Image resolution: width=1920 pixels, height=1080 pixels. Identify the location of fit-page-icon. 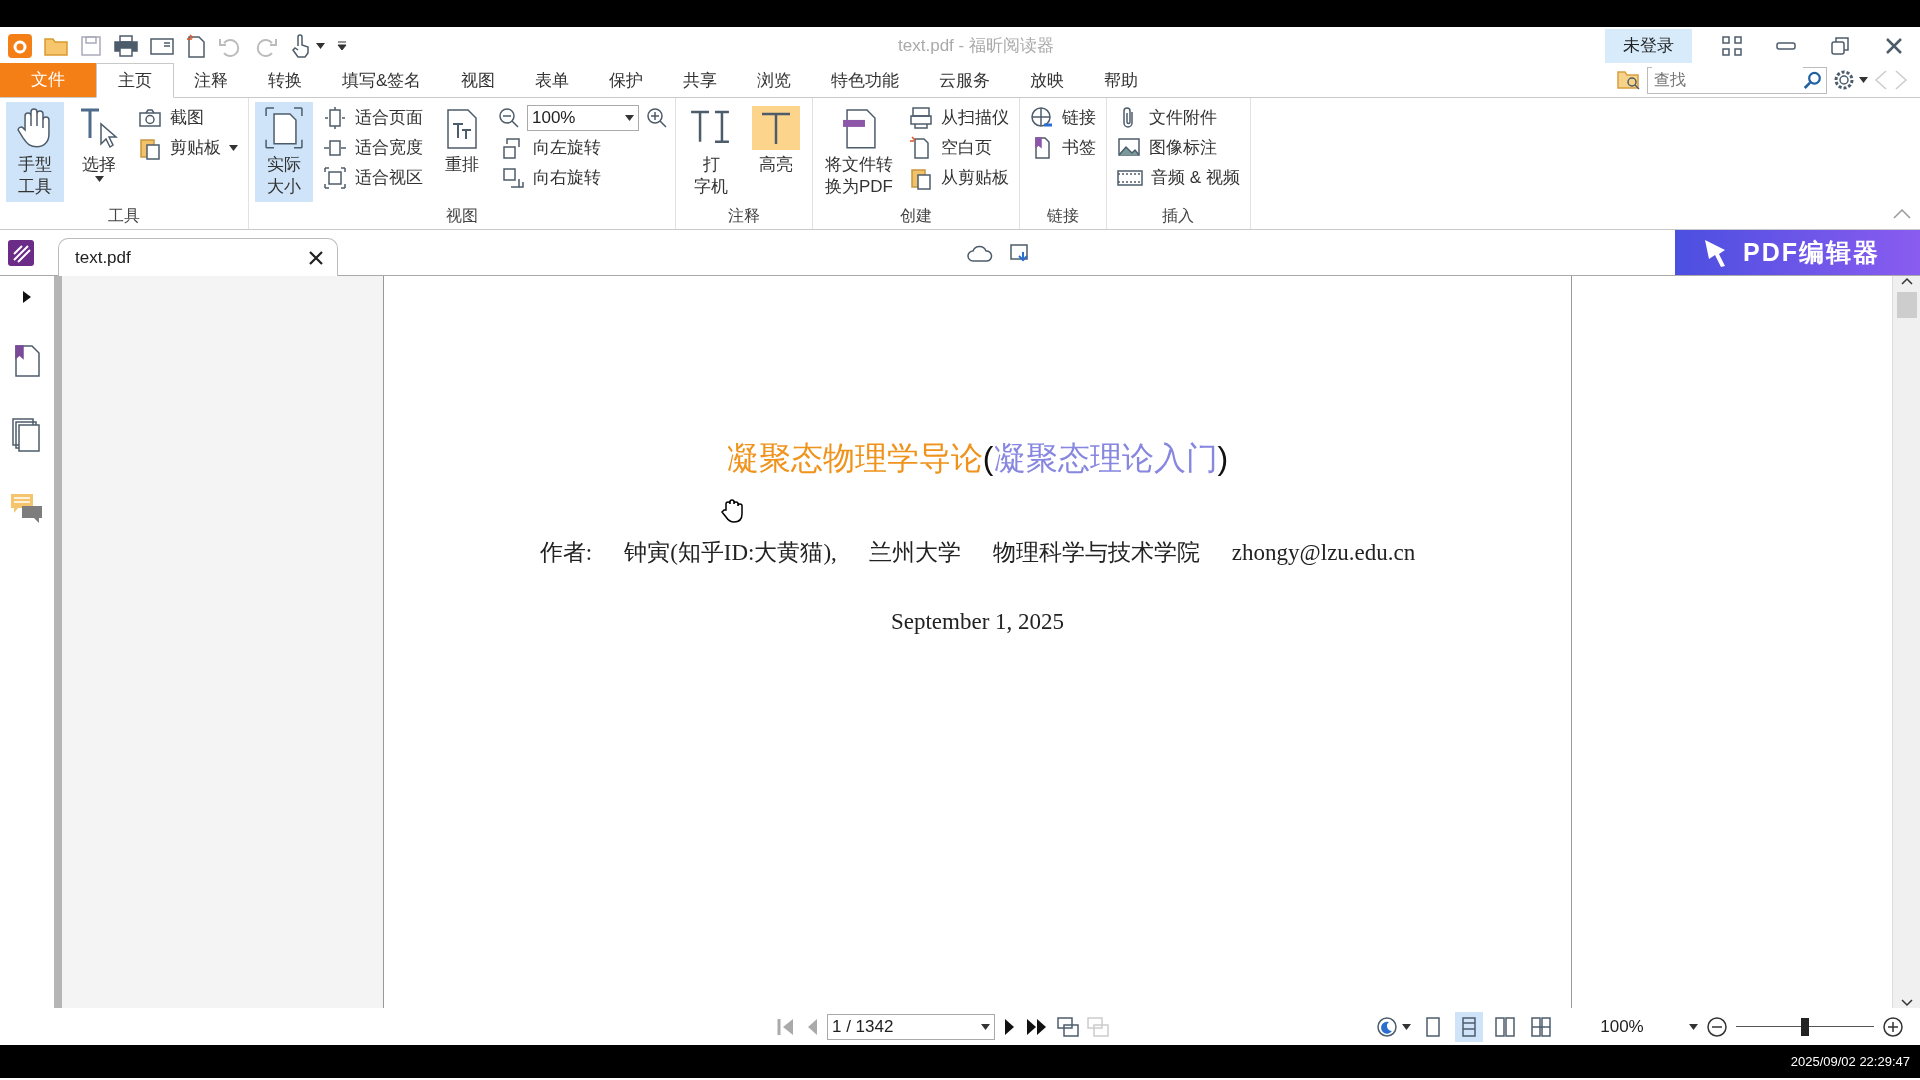
(335, 118).